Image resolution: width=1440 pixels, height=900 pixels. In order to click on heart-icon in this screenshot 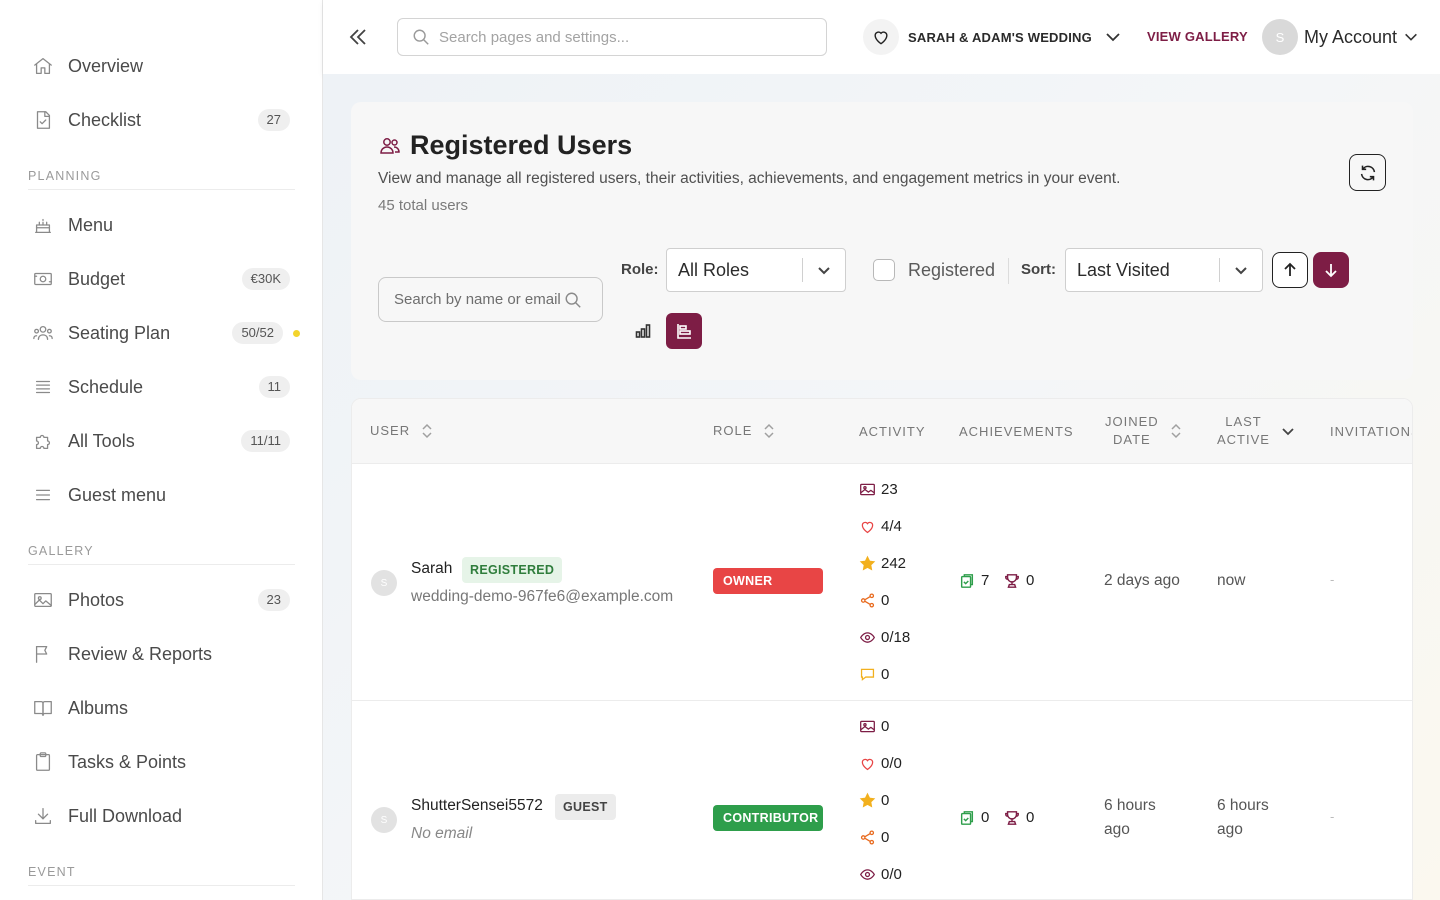, I will do `click(867, 527)`.